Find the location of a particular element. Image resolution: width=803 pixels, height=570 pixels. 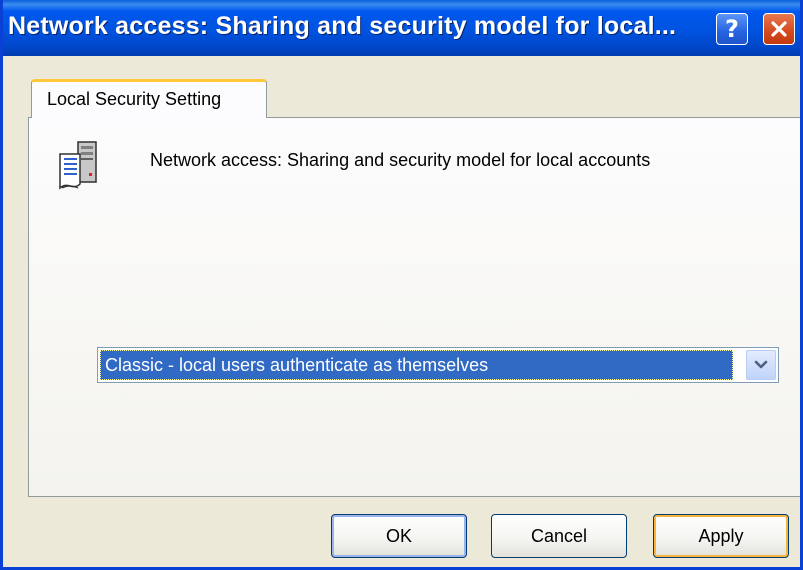

cancel-button: Cancel is located at coordinates (559, 536).